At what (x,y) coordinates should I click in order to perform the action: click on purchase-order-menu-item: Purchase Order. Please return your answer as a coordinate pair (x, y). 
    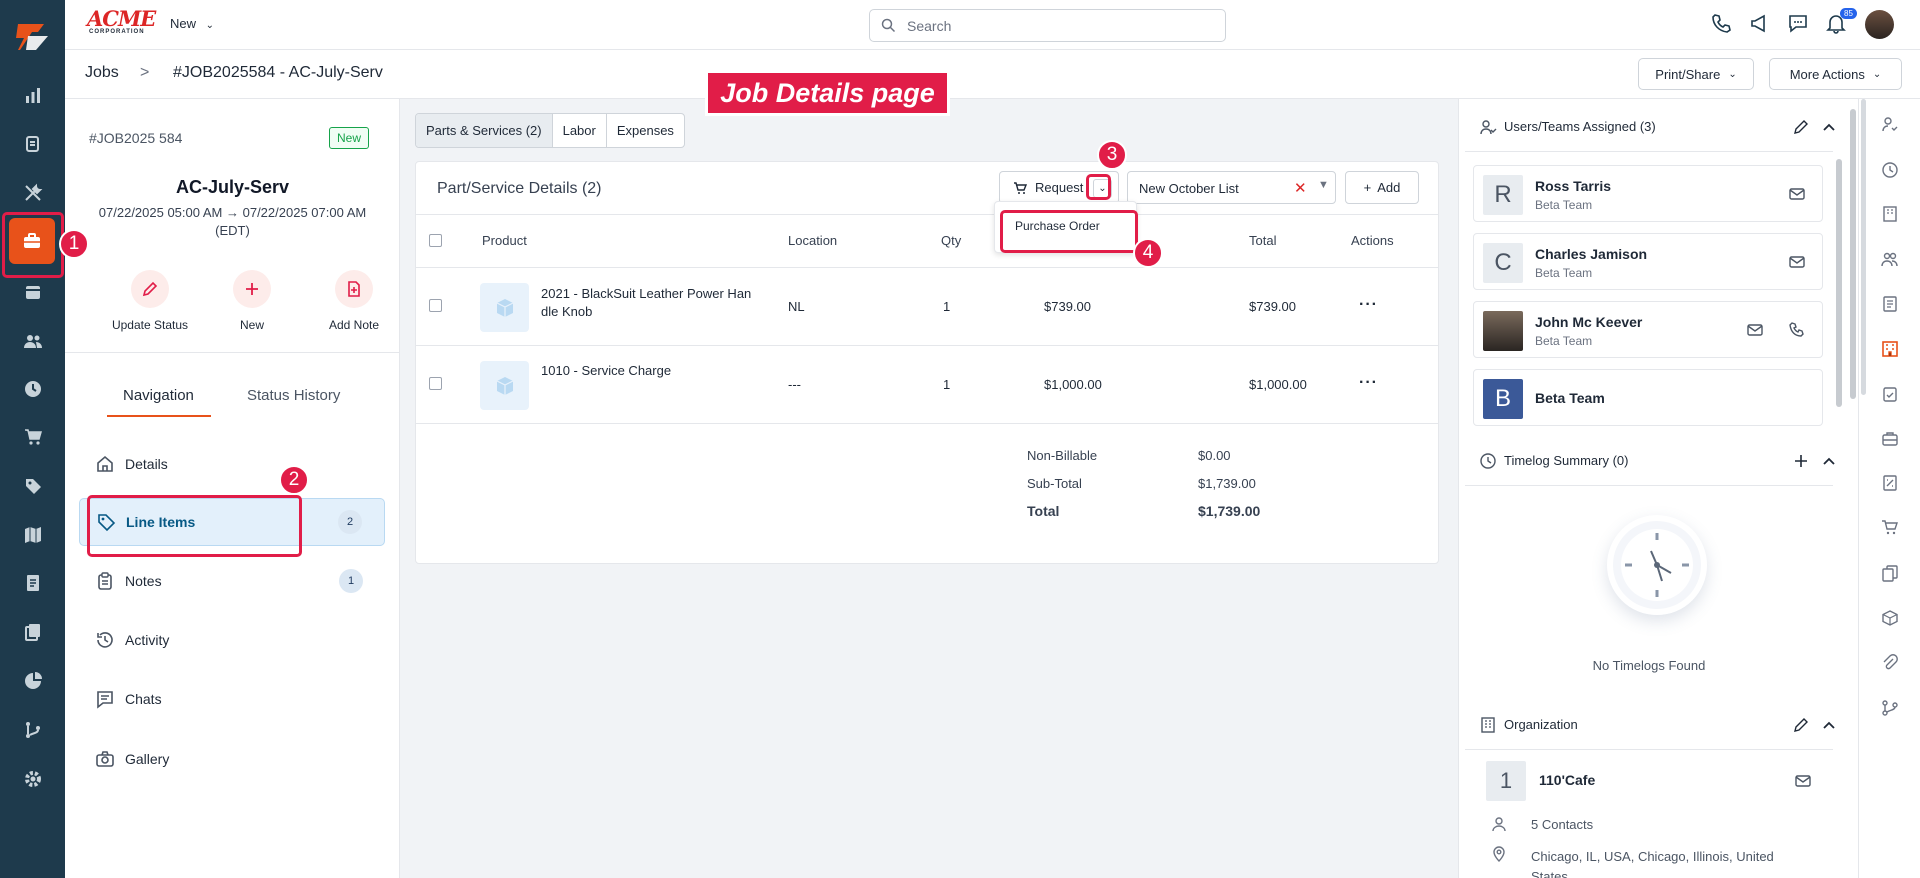
    Looking at the image, I should click on (1057, 226).